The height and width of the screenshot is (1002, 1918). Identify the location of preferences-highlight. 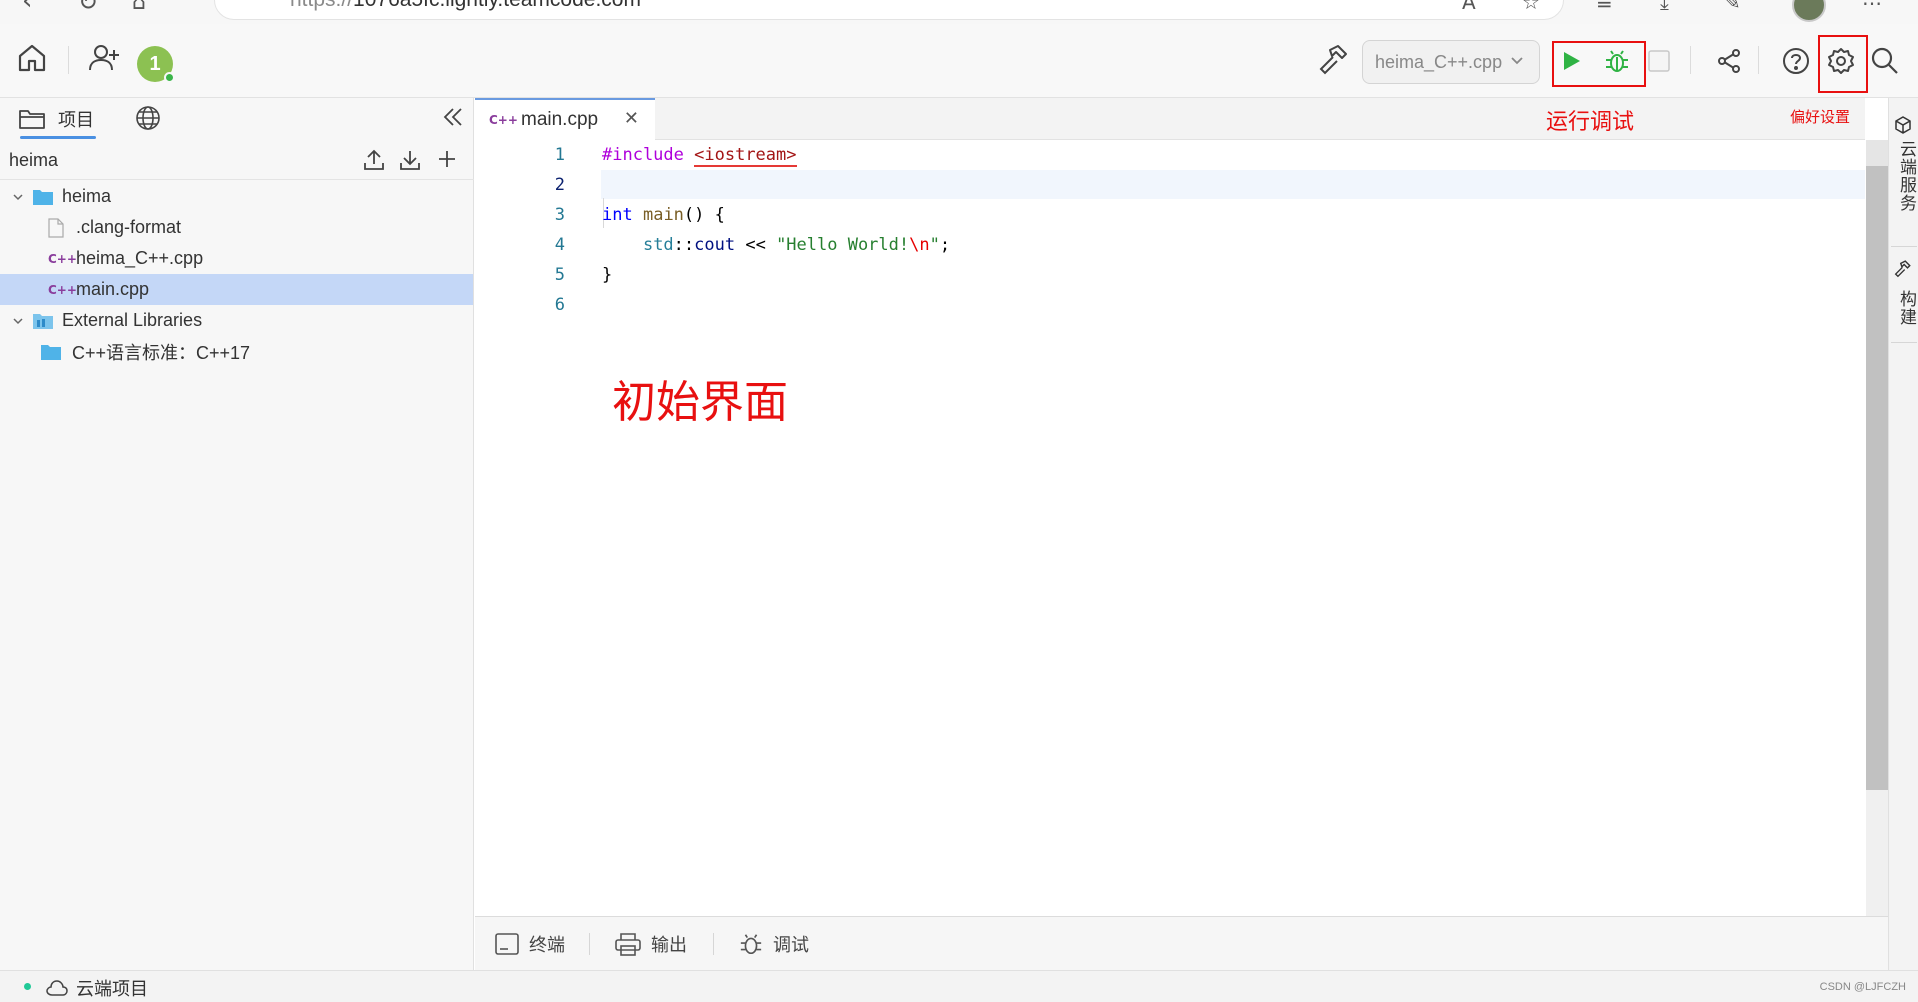
(1843, 64).